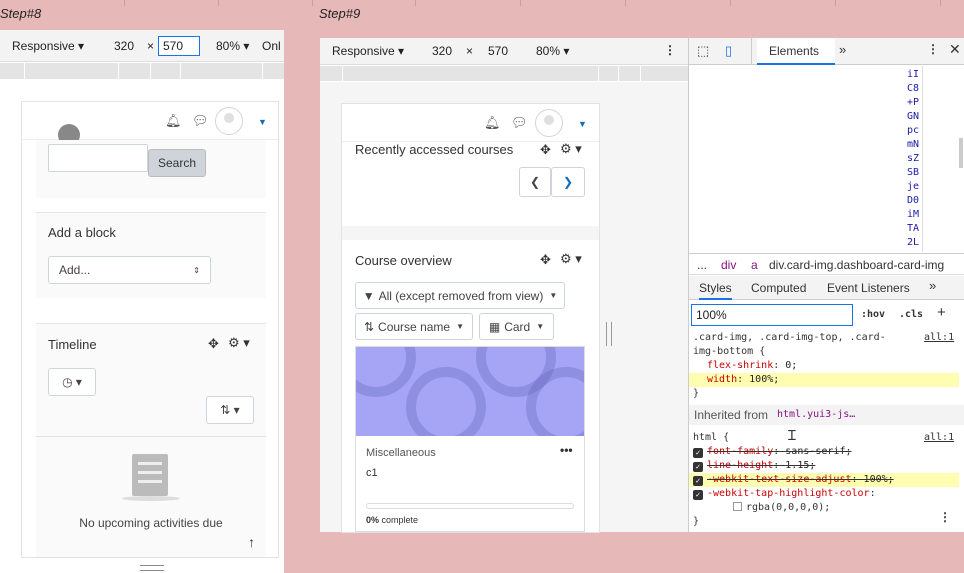 The height and width of the screenshot is (573, 964). What do you see at coordinates (826, 452) in the screenshot?
I see `css-property: ✓ font-family: sans-serif;` at bounding box center [826, 452].